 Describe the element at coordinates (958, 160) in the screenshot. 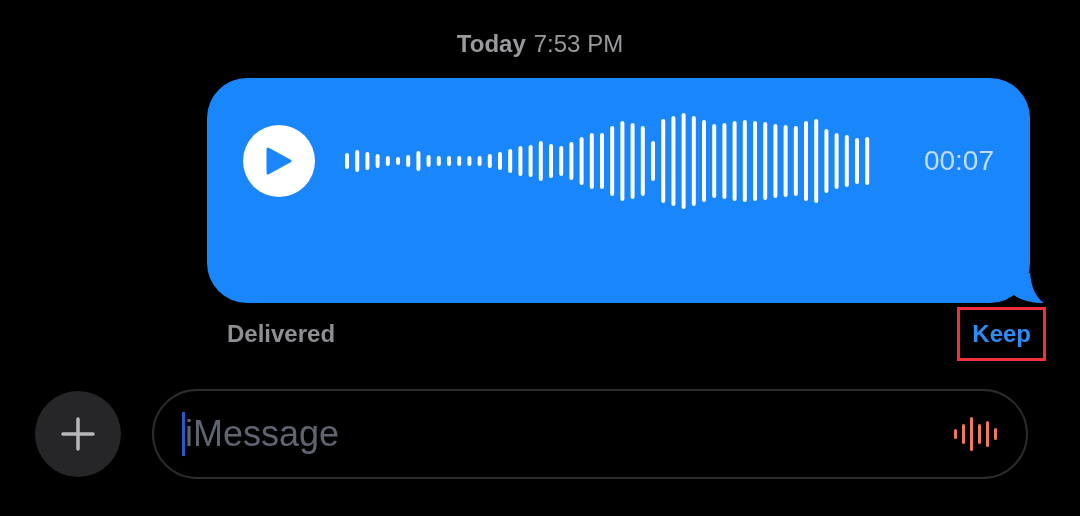

I see `duration: 00:07` at that location.